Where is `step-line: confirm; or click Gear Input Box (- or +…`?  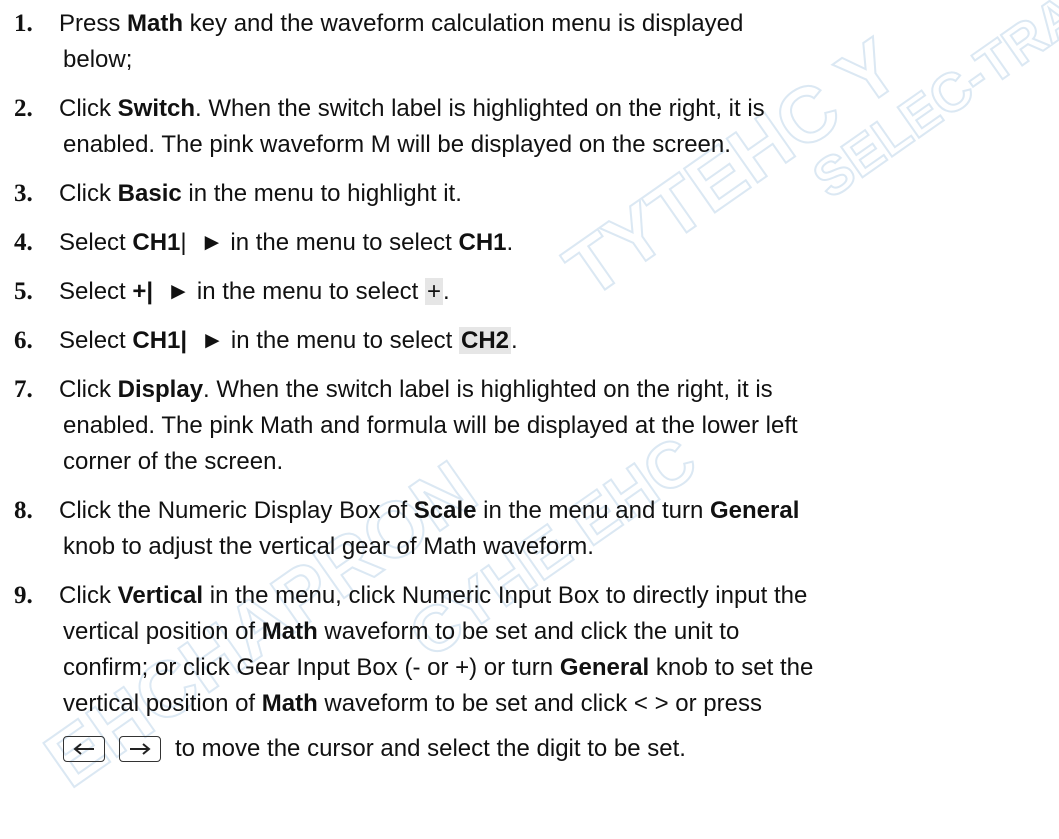
step-line: confirm; or click Gear Input Box (- or +… is located at coordinates (555, 668).